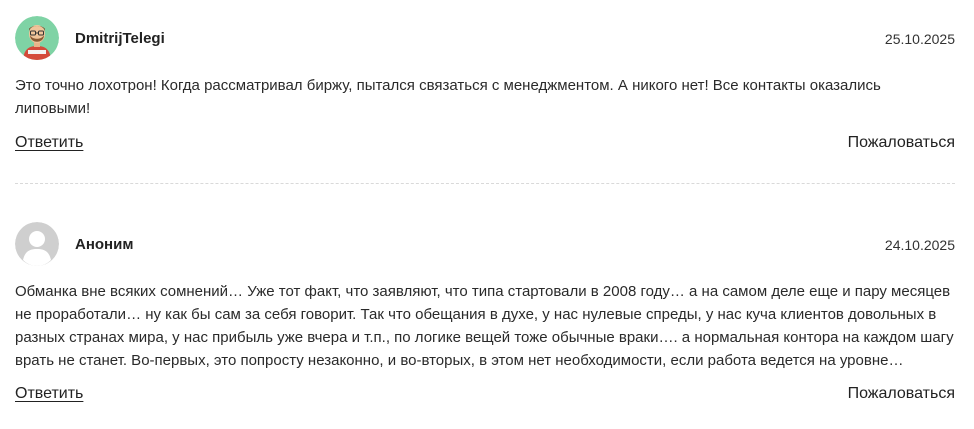 The width and height of the screenshot is (974, 429). I want to click on comment-divider, so click(485, 183).